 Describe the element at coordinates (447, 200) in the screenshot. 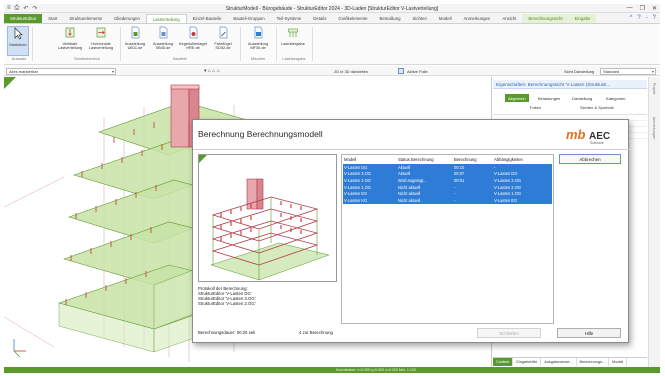

I see `table-row: V-Lasten KG Nicht aktuell - V-Lasten EG` at that location.